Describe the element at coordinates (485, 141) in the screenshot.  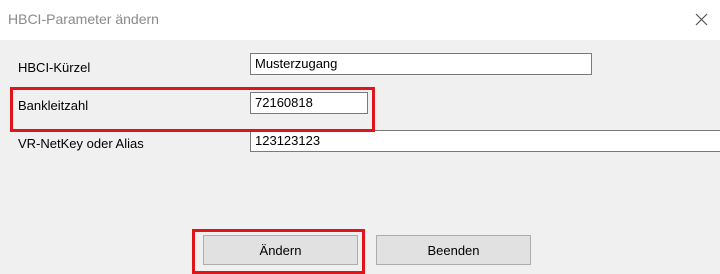
I see `vr-netkey-field: 123123123` at that location.